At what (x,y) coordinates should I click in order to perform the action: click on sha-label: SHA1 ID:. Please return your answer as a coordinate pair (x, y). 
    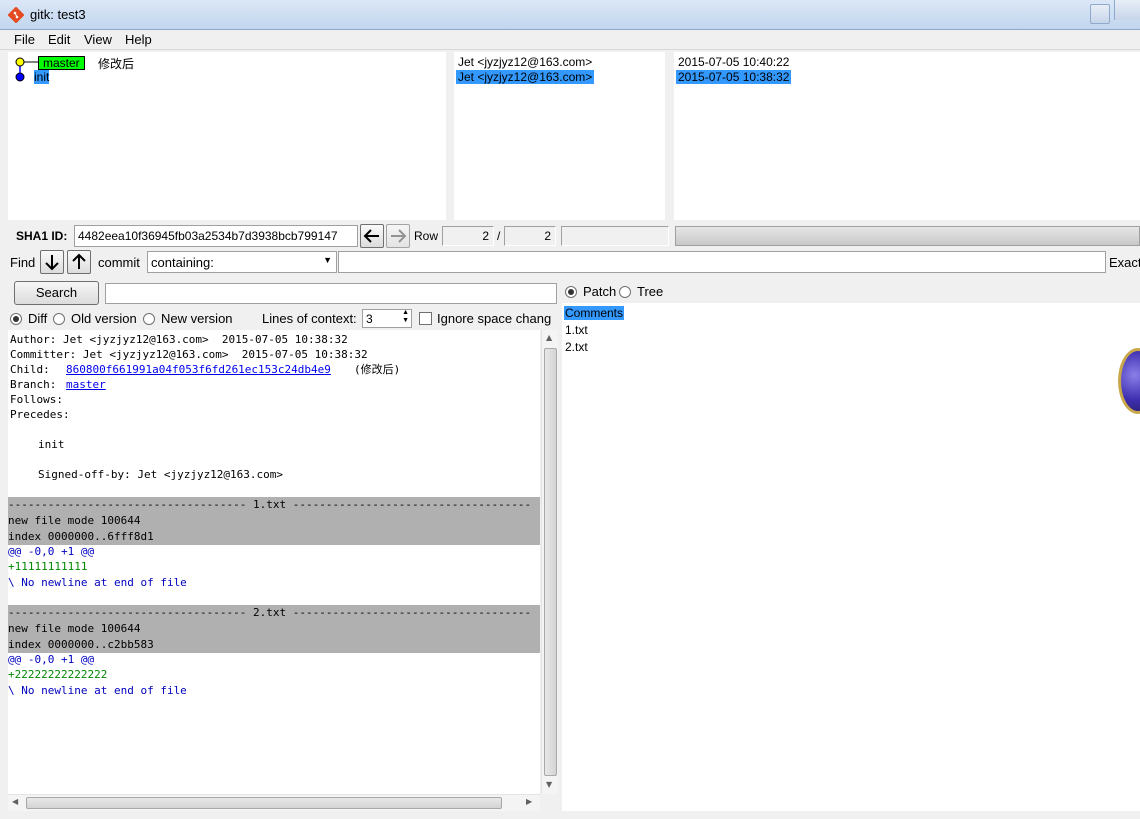
    Looking at the image, I should click on (42, 236).